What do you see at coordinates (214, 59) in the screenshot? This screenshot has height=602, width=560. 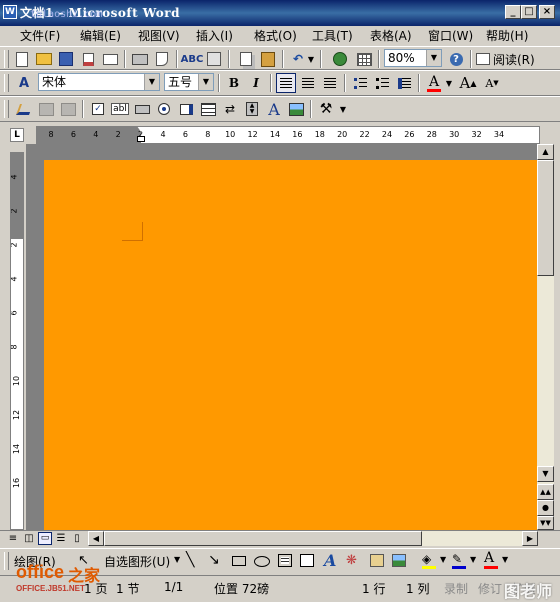 I see `research-icon` at bounding box center [214, 59].